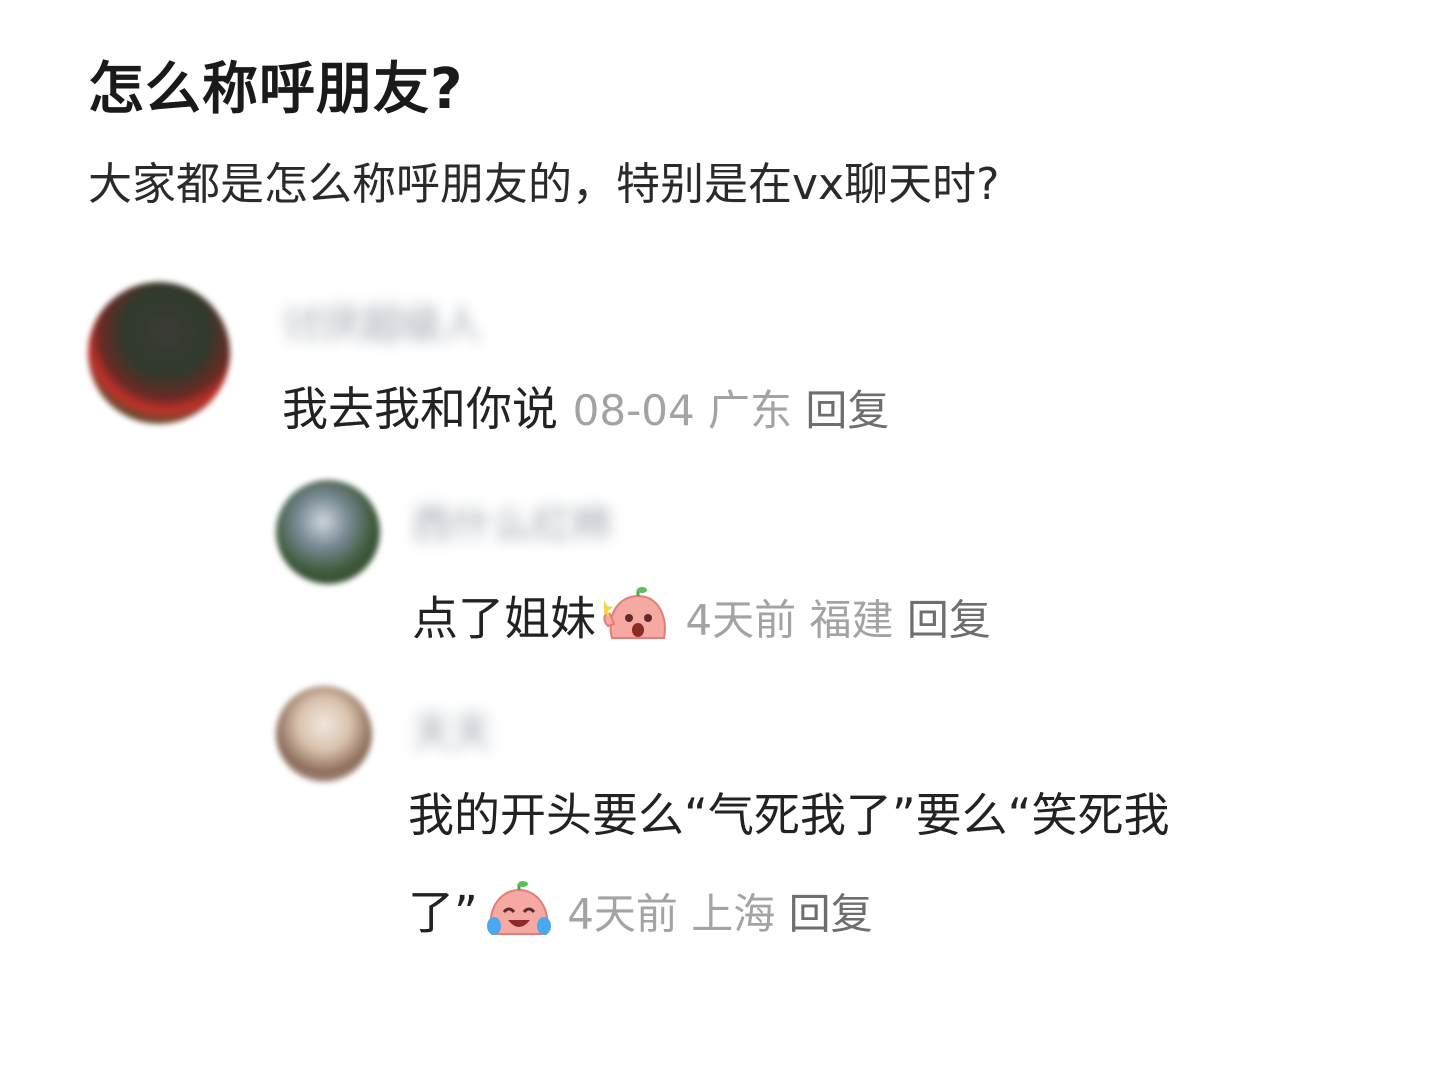  What do you see at coordinates (382, 321) in the screenshot?
I see `username: 讨厌超级人` at bounding box center [382, 321].